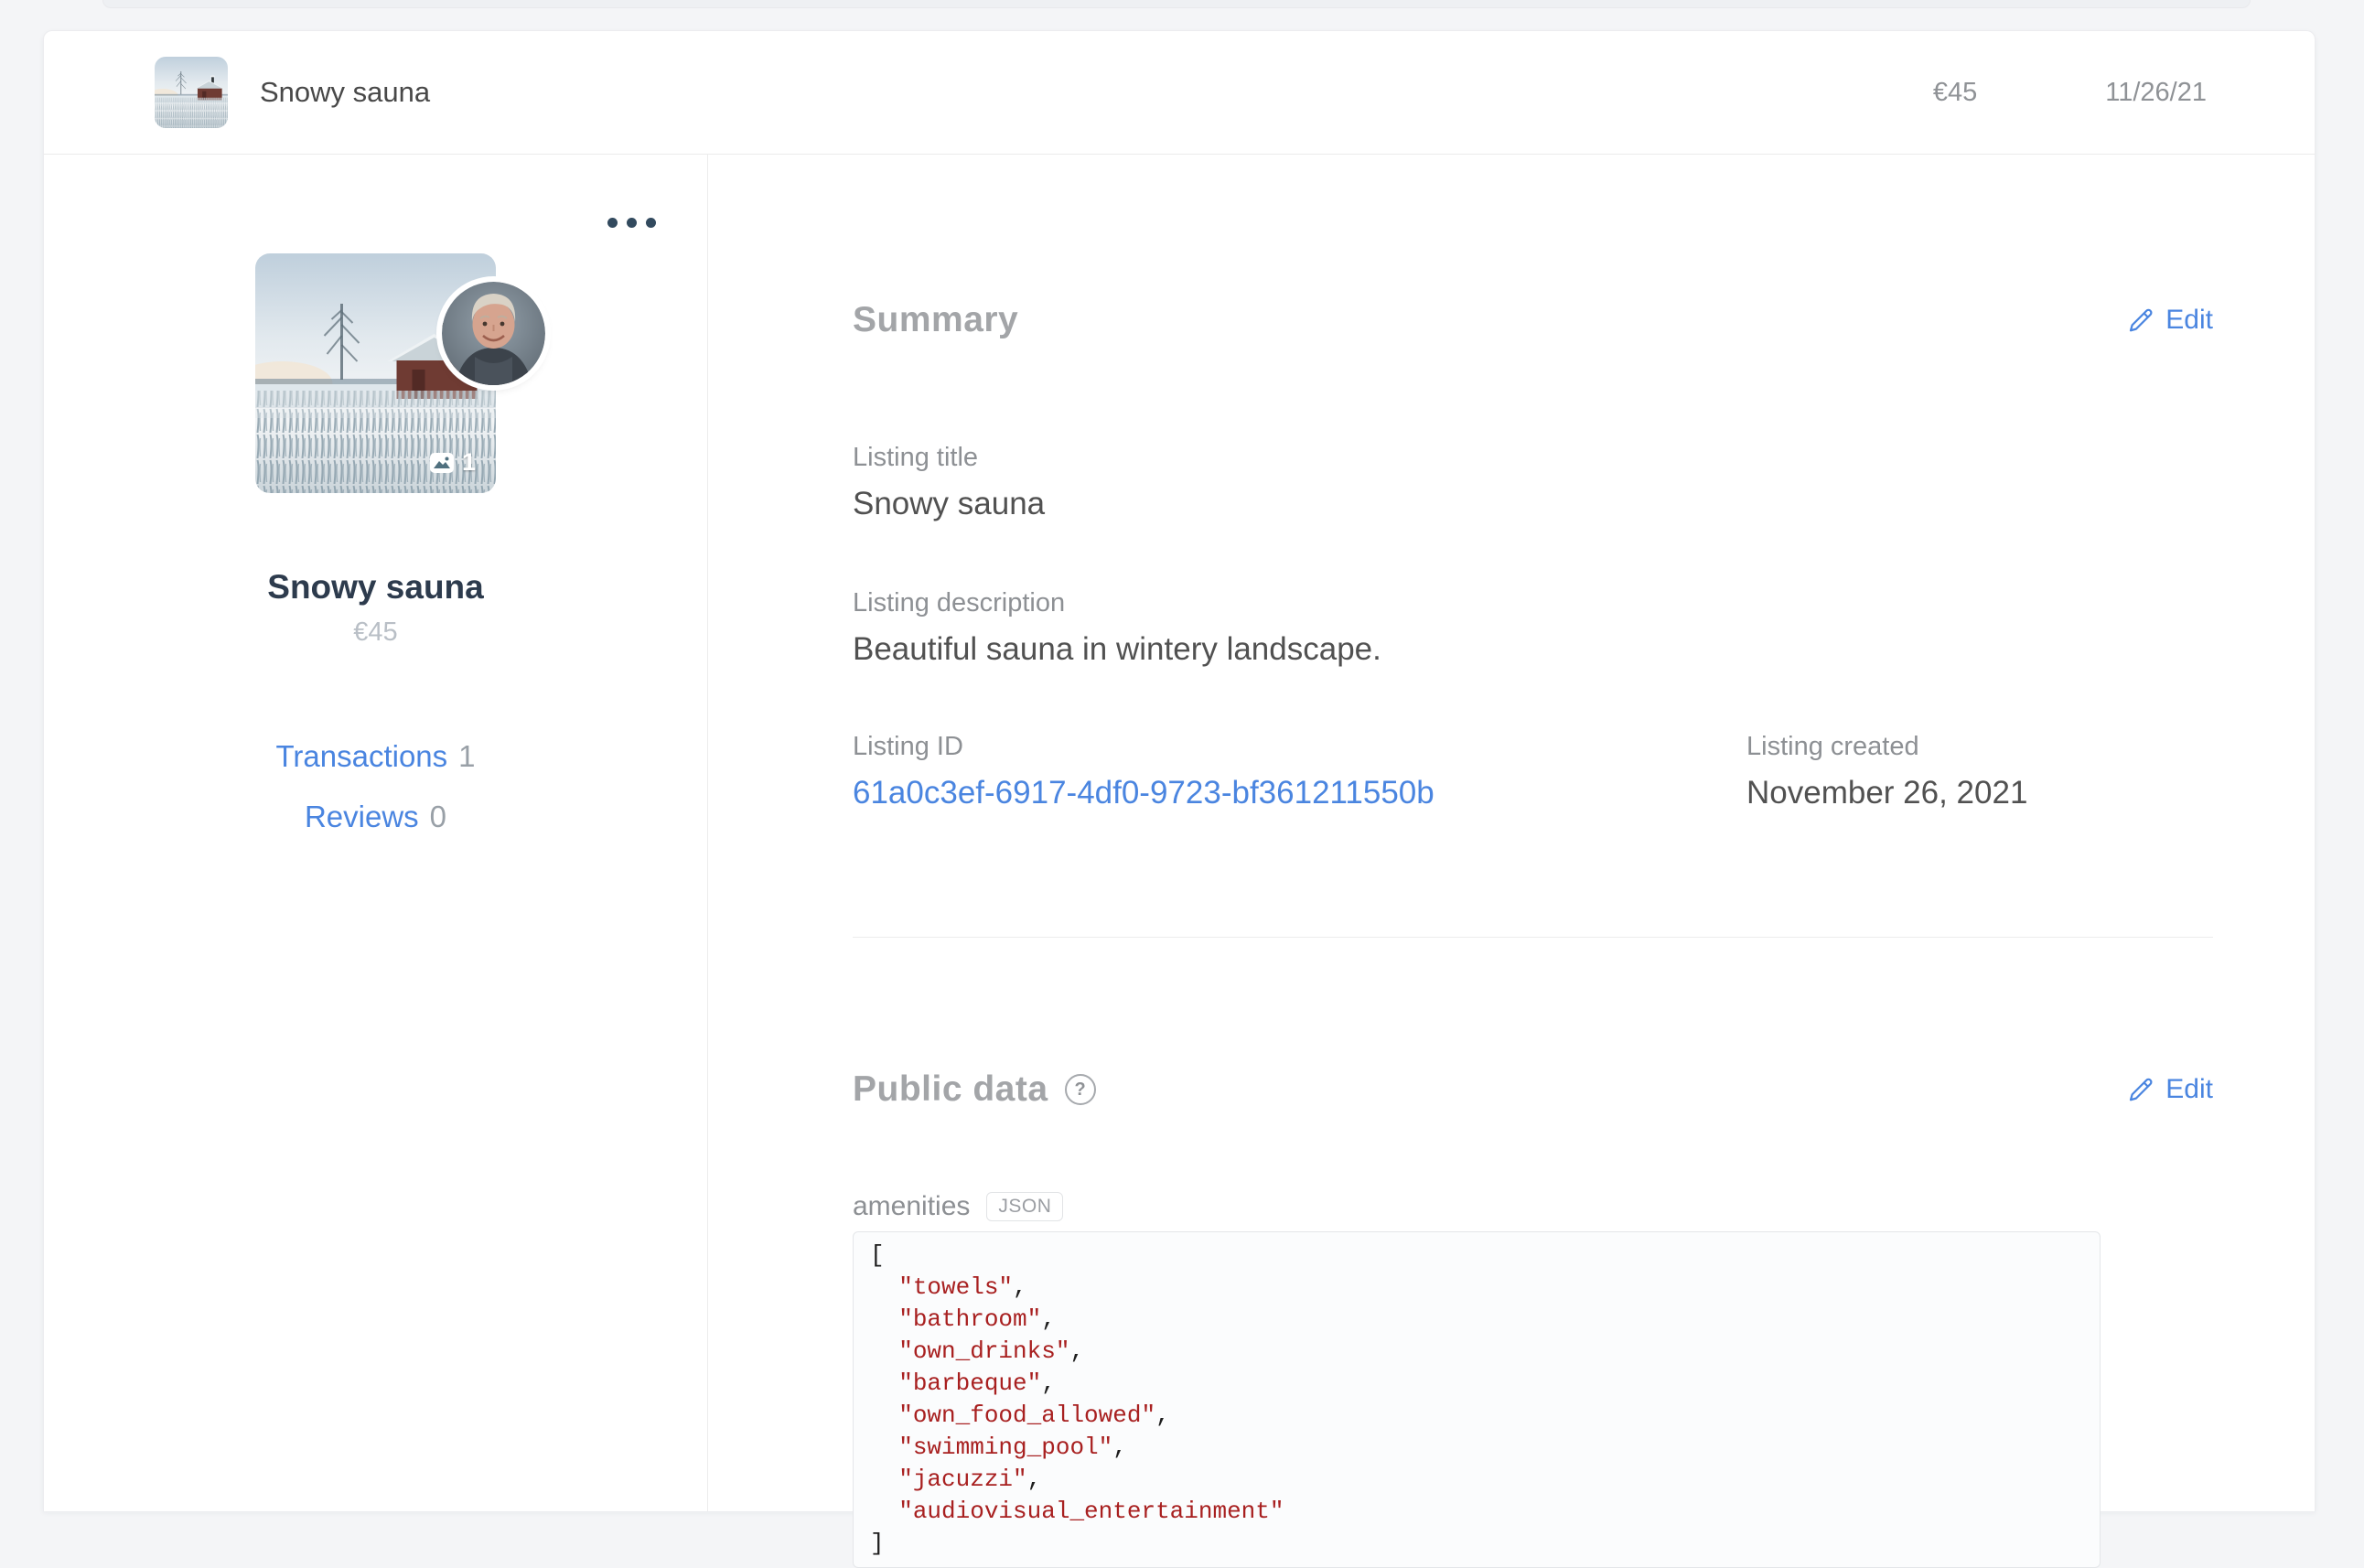 This screenshot has width=2364, height=1568. Describe the element at coordinates (936, 320) in the screenshot. I see `summary-heading: Summary` at that location.